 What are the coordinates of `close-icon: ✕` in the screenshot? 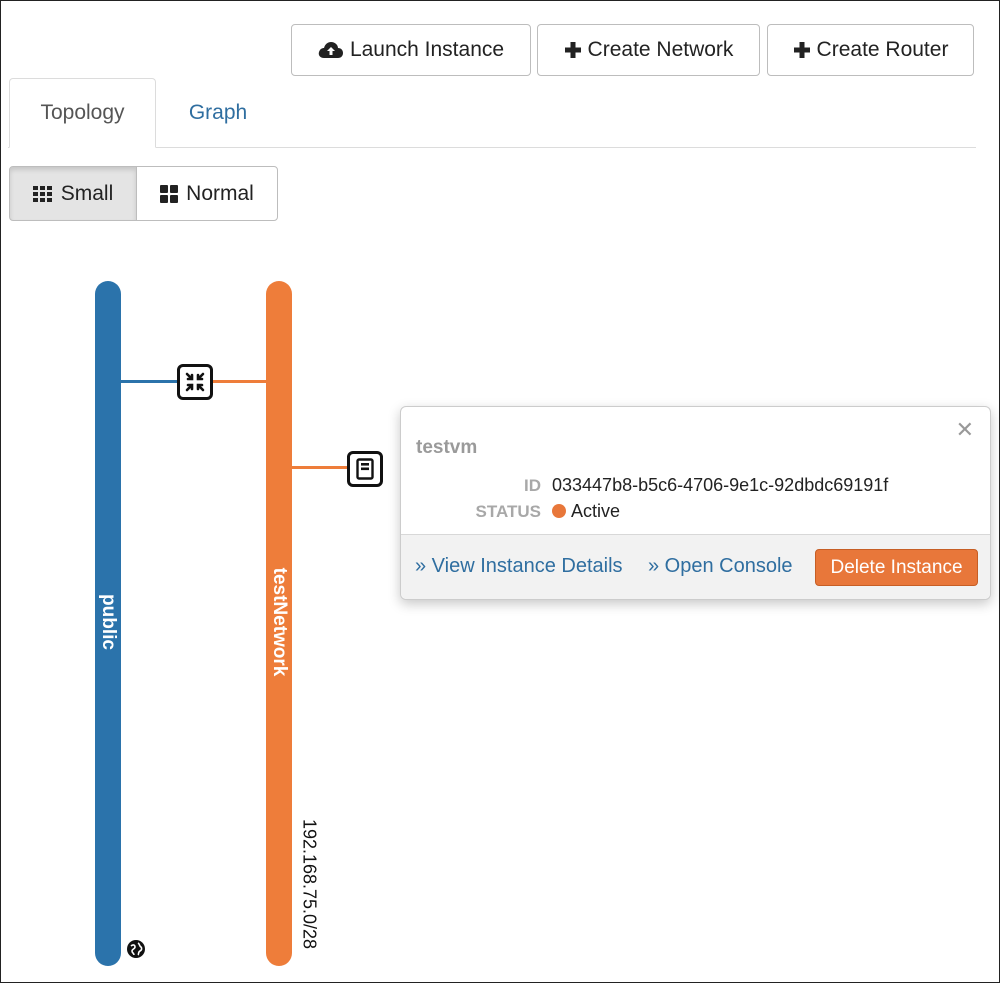 It's located at (965, 430).